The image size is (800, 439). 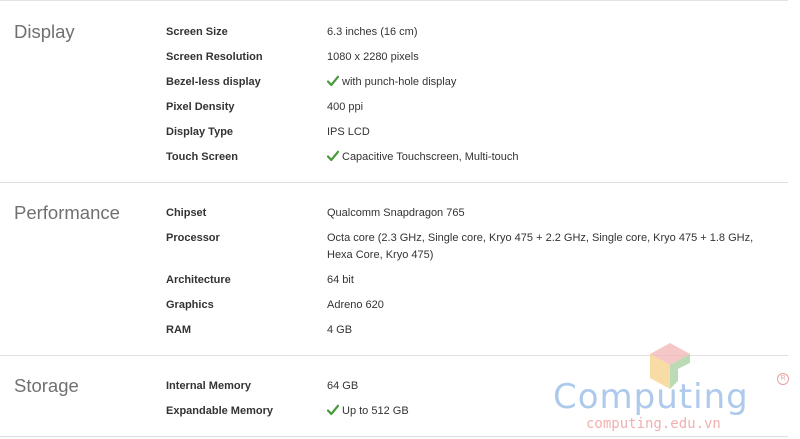 I want to click on spec-value: 1080 x 2280 pixels, so click(x=373, y=57).